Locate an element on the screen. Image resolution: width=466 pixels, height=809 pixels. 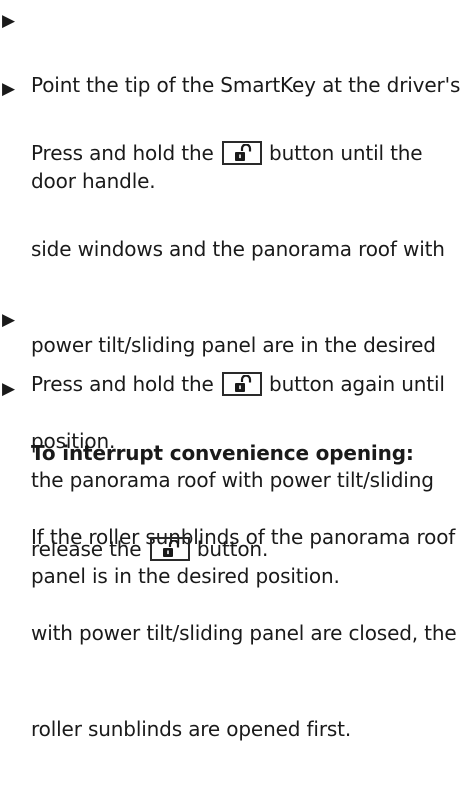
step-text-after-button: button until the is located at coordinates (342, 153).